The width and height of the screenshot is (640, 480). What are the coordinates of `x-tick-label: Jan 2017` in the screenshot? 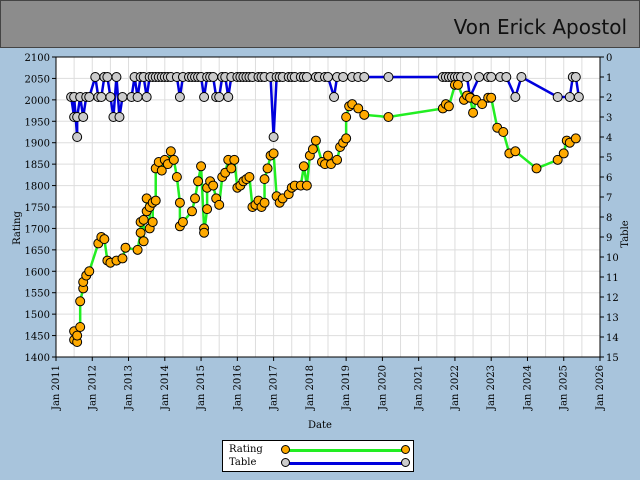 It's located at (274, 388).